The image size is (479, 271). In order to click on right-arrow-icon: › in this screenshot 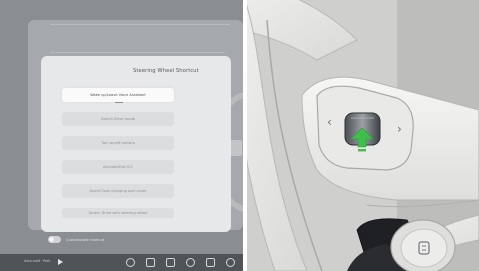, I will do `click(399, 129)`.